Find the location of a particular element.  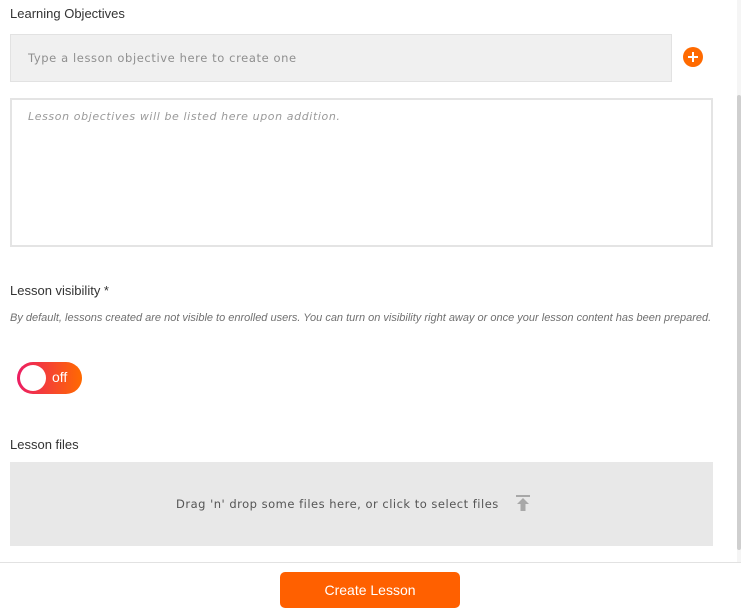

plus-icon is located at coordinates (693, 57).